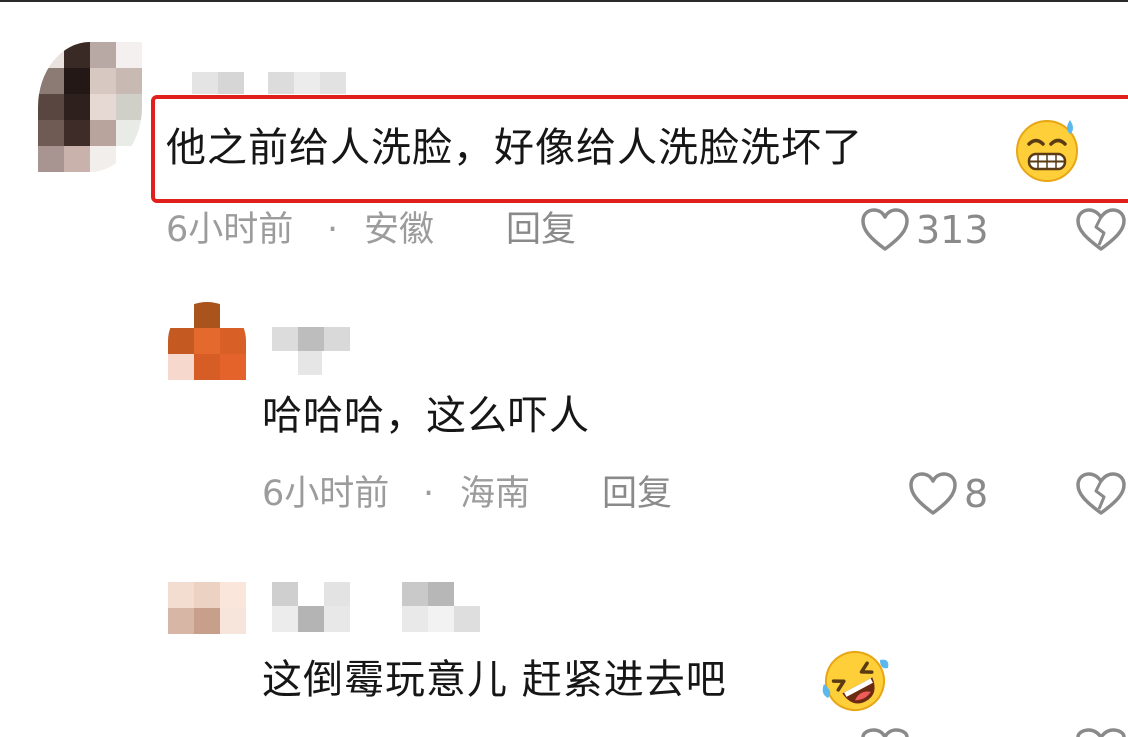 This screenshot has width=1128, height=737. Describe the element at coordinates (494, 680) in the screenshot. I see `comment-text: 这倒霉玩意儿 赶紧进去吧` at that location.